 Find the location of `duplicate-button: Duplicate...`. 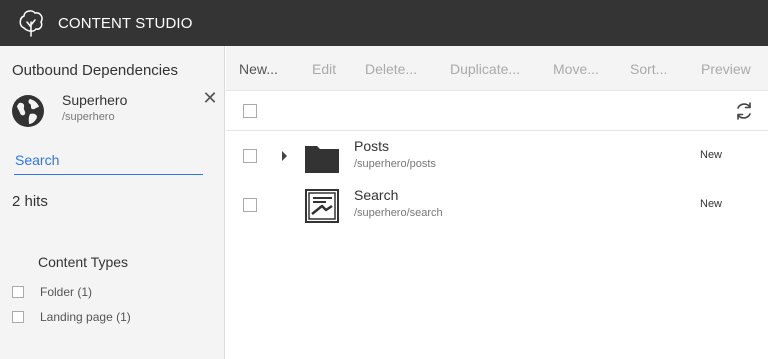

duplicate-button: Duplicate... is located at coordinates (485, 69).